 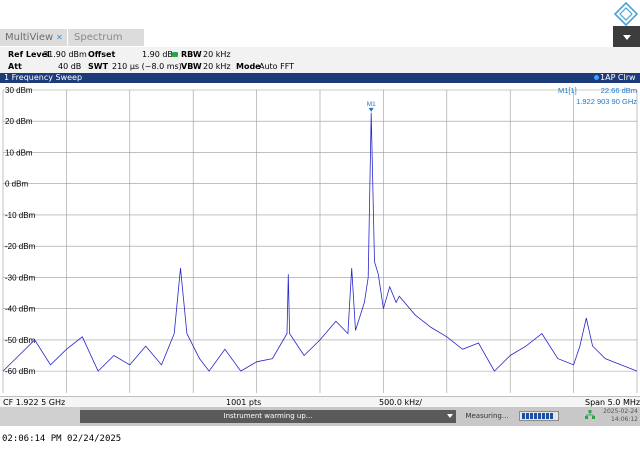 What do you see at coordinates (20, 277) in the screenshot?
I see `y-tick-label: -30 dBm` at bounding box center [20, 277].